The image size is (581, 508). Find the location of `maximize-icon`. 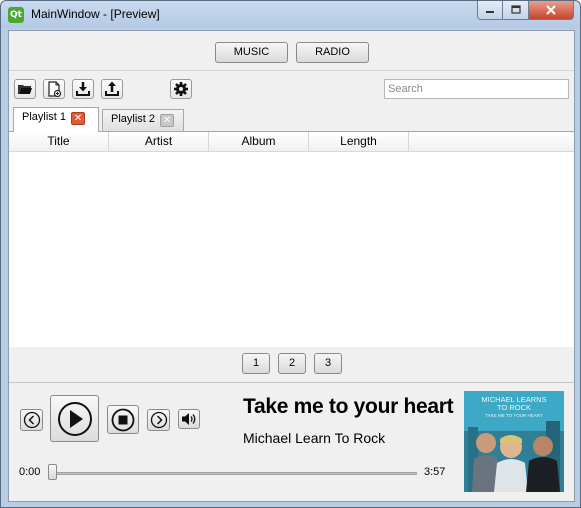

maximize-icon is located at coordinates (515, 9).